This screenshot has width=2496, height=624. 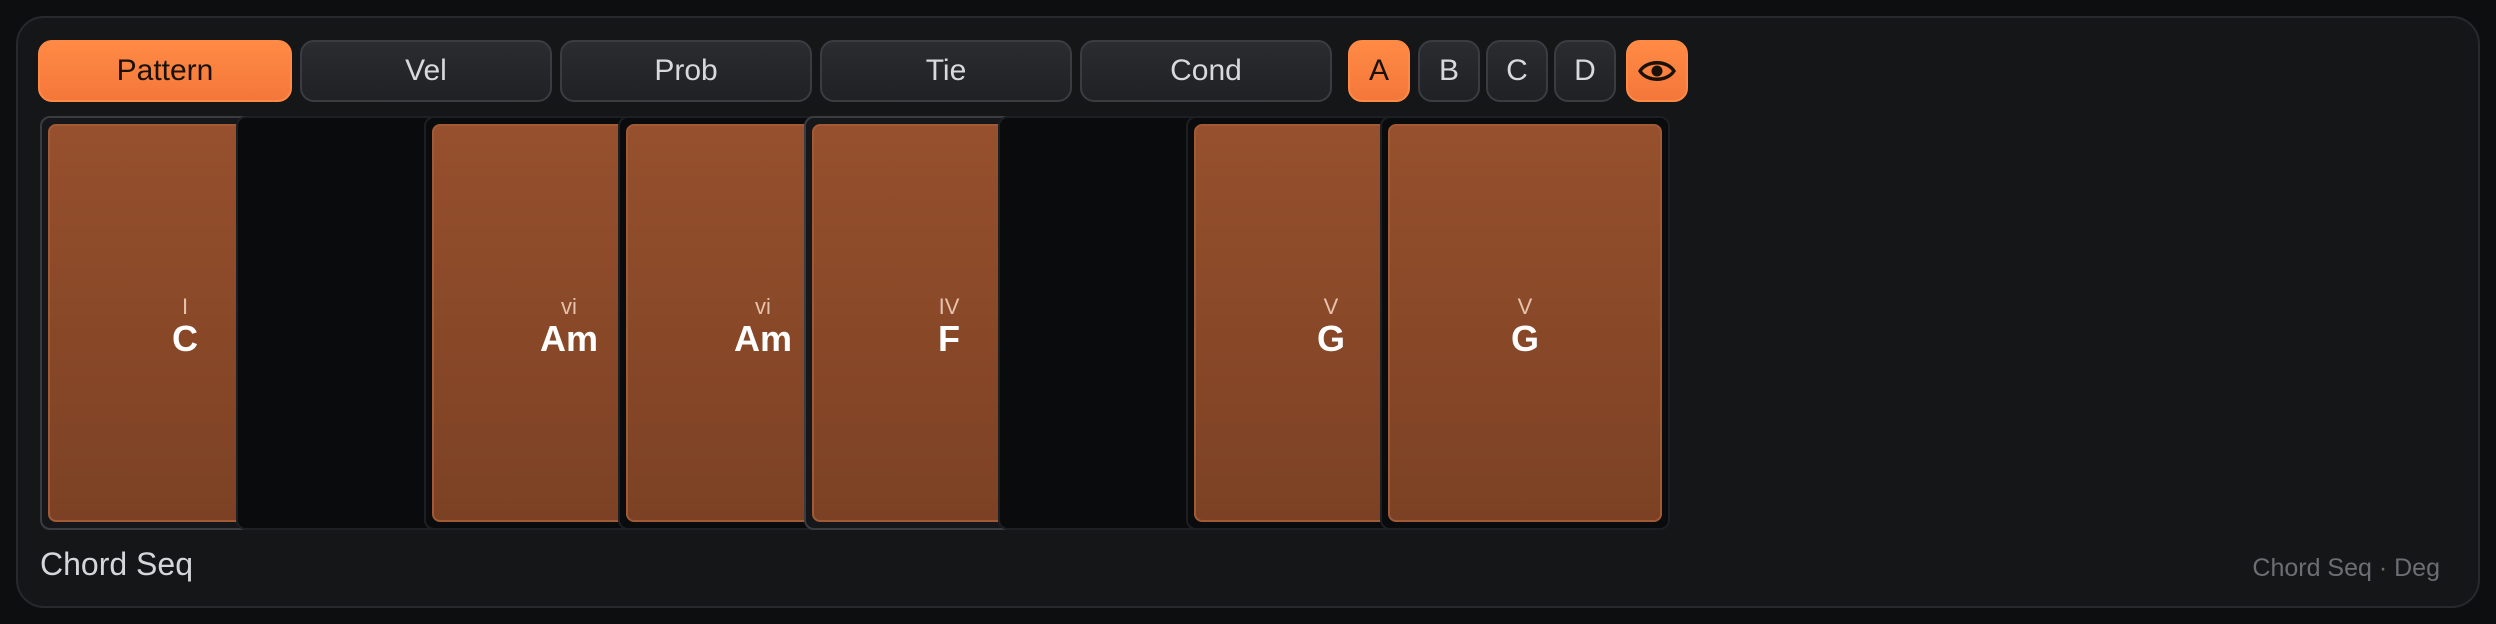 What do you see at coordinates (1585, 71) in the screenshot?
I see `bank-d-button: D` at bounding box center [1585, 71].